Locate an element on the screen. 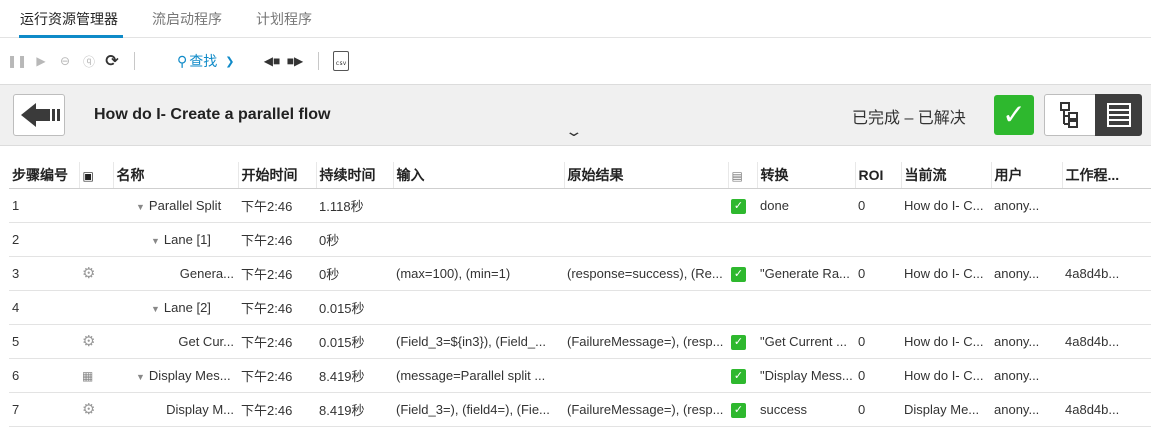  tab-bar: 运行资源管理器 流启动程序 计划程序 is located at coordinates (575, 19).